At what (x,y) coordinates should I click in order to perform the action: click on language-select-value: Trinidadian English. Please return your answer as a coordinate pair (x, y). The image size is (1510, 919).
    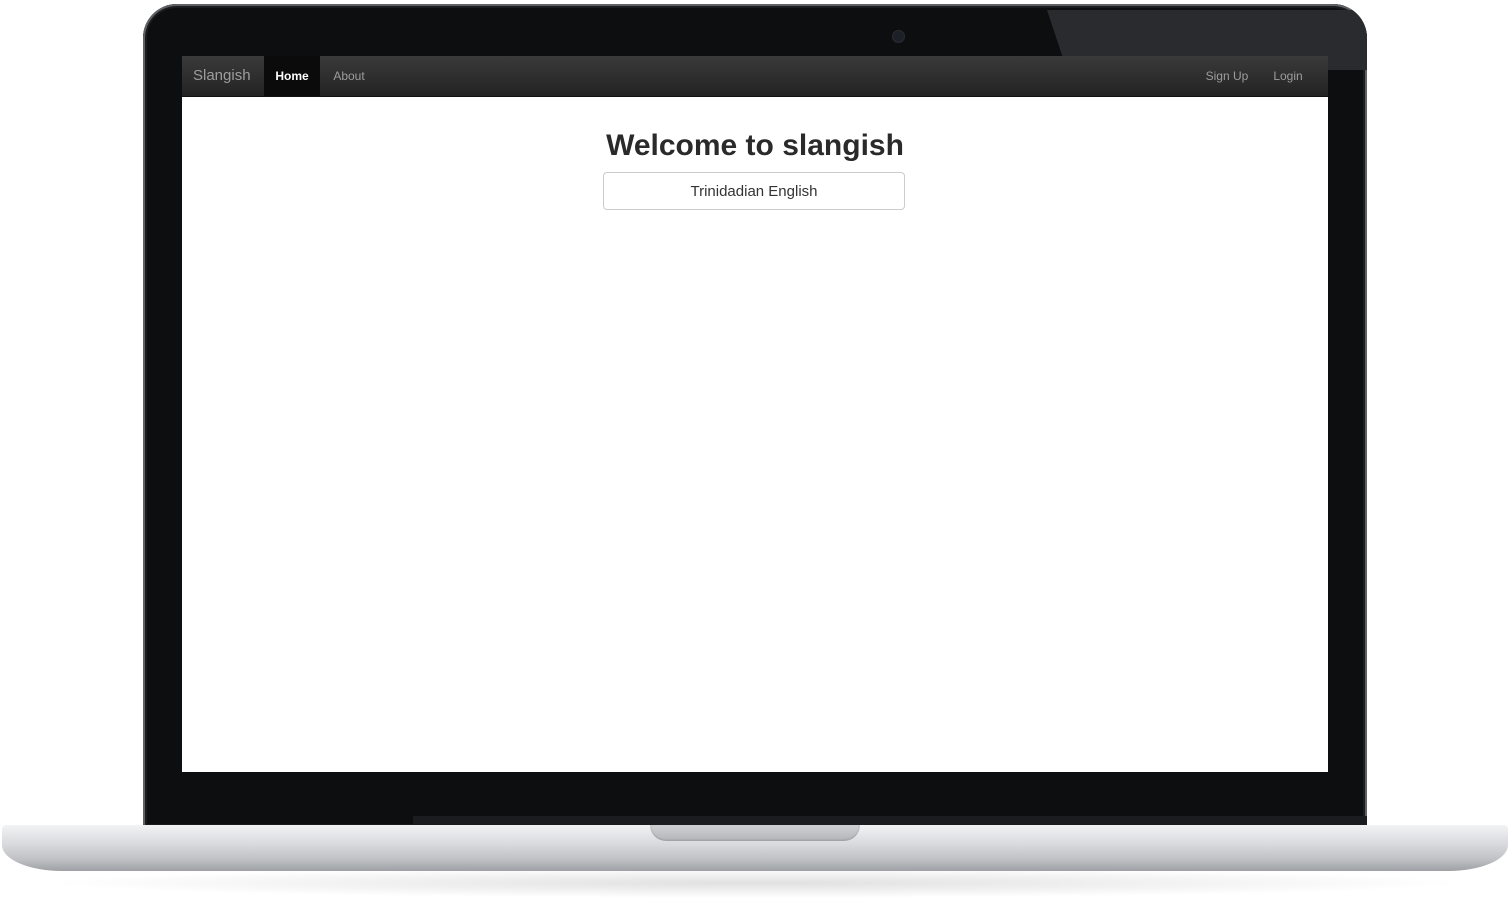
    Looking at the image, I should click on (754, 191).